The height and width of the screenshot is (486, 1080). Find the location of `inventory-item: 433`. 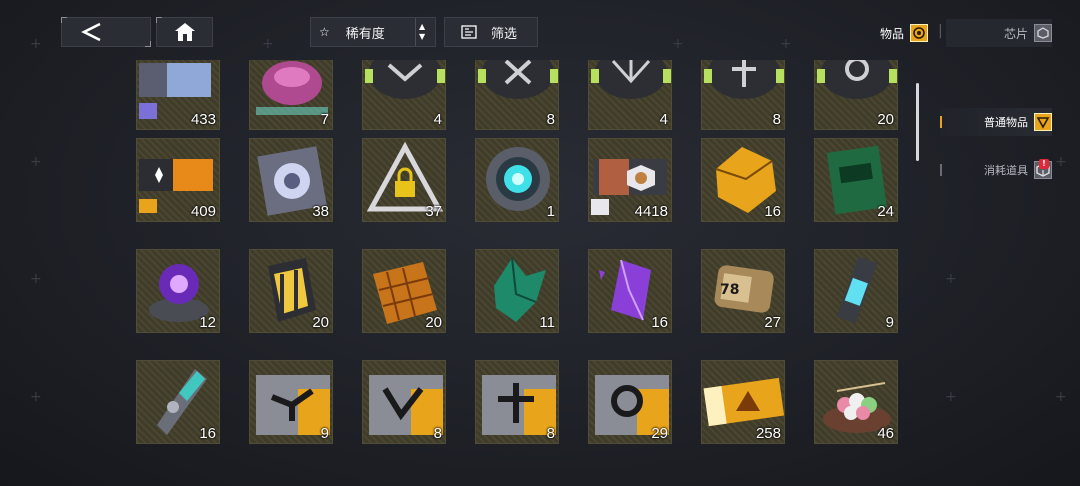

inventory-item: 433 is located at coordinates (178, 95).